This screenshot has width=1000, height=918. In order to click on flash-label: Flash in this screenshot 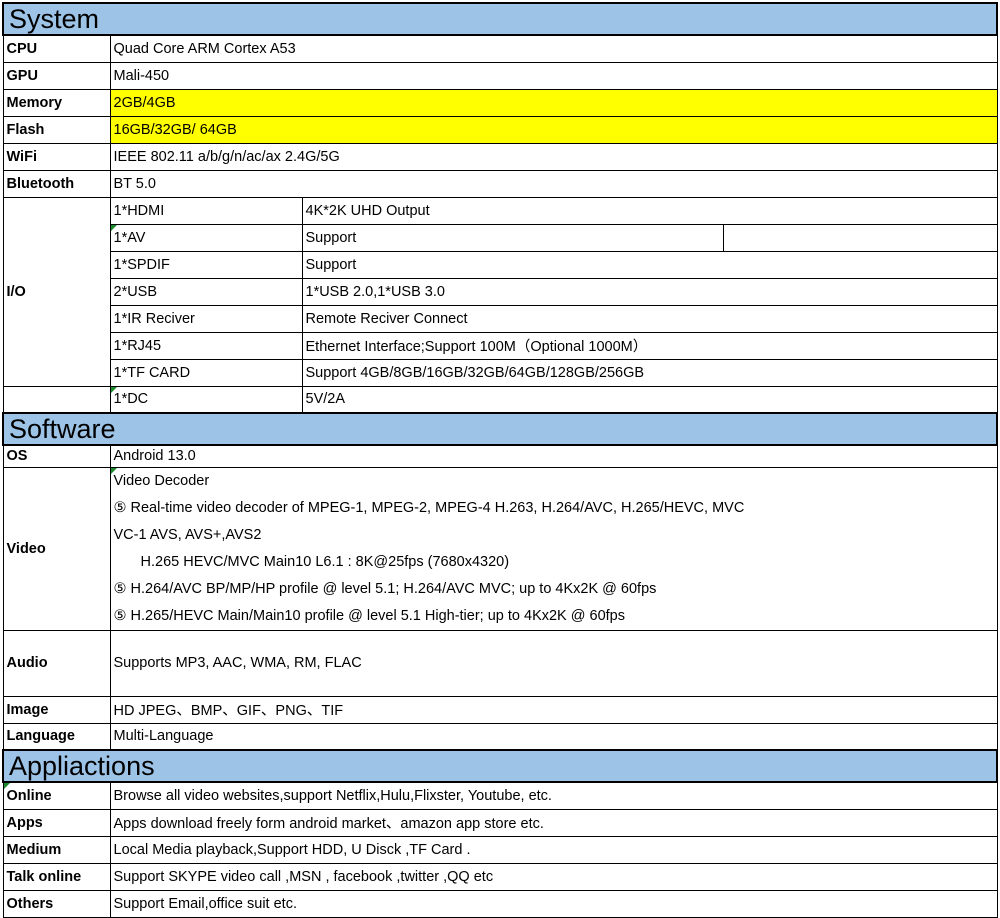, I will do `click(56, 129)`.